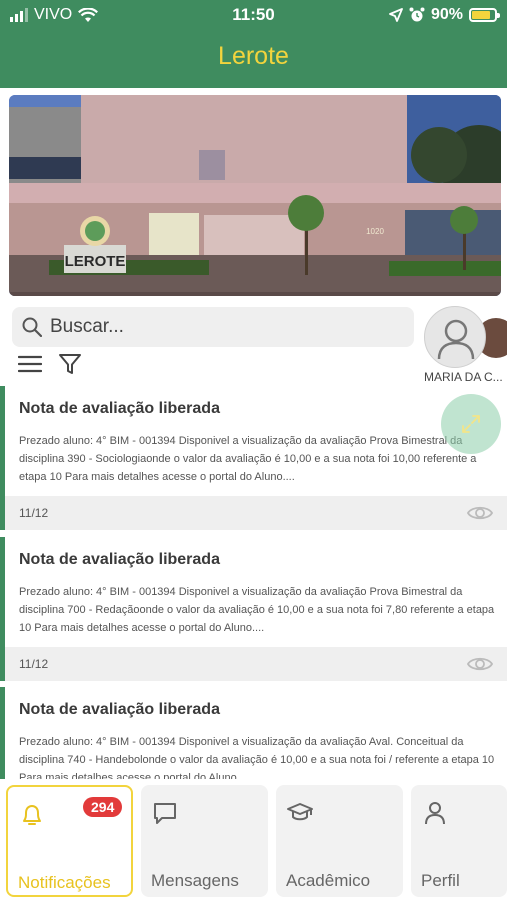 The image size is (507, 900). Describe the element at coordinates (253, 56) in the screenshot. I see `page-title: Lerote` at that location.